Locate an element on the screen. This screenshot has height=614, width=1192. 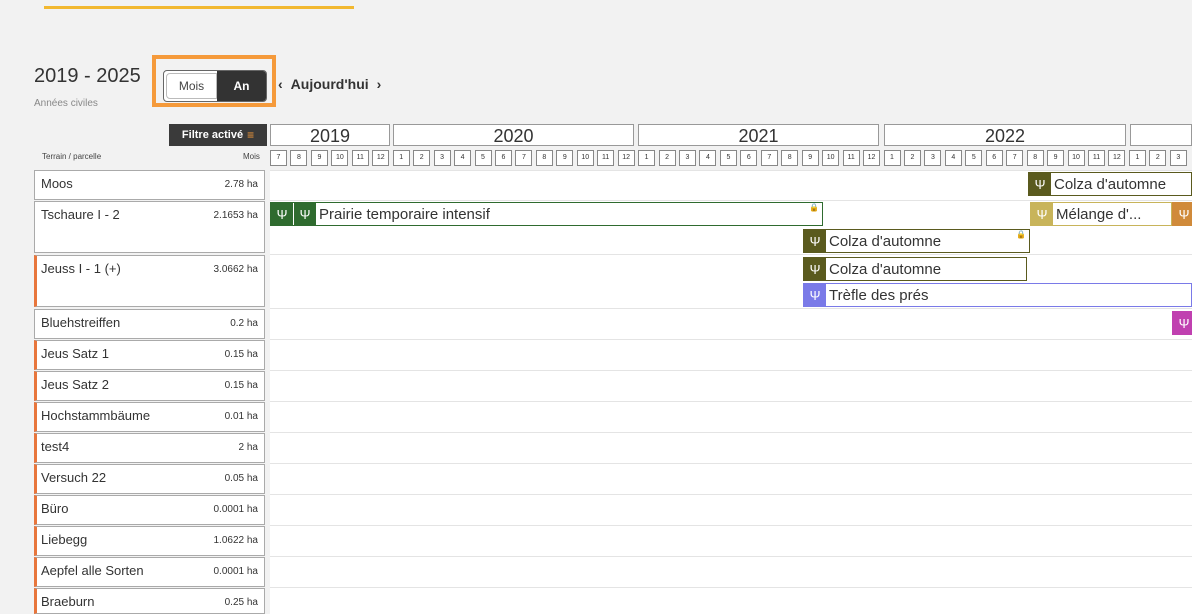
chevron-right-icon: › is located at coordinates (379, 84).